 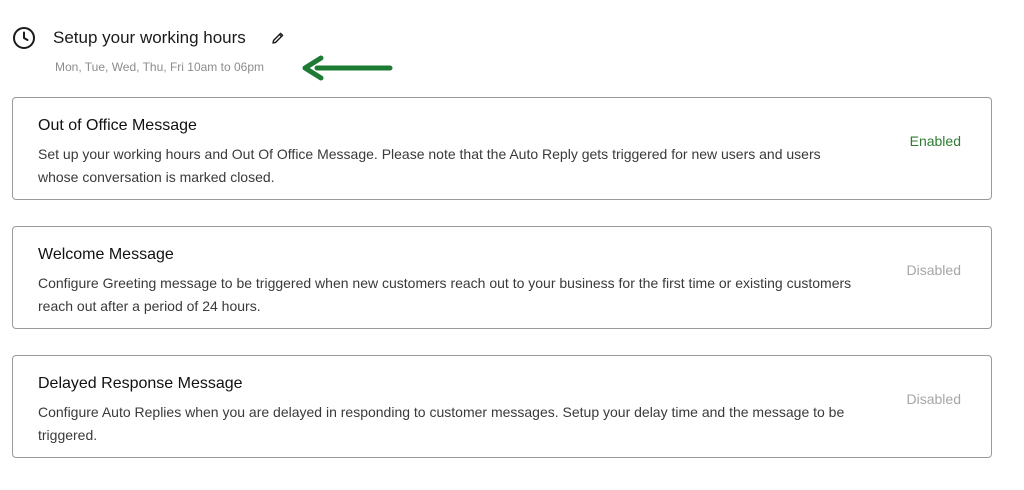 What do you see at coordinates (149, 37) in the screenshot?
I see `working-hours-title: Setup your working hours` at bounding box center [149, 37].